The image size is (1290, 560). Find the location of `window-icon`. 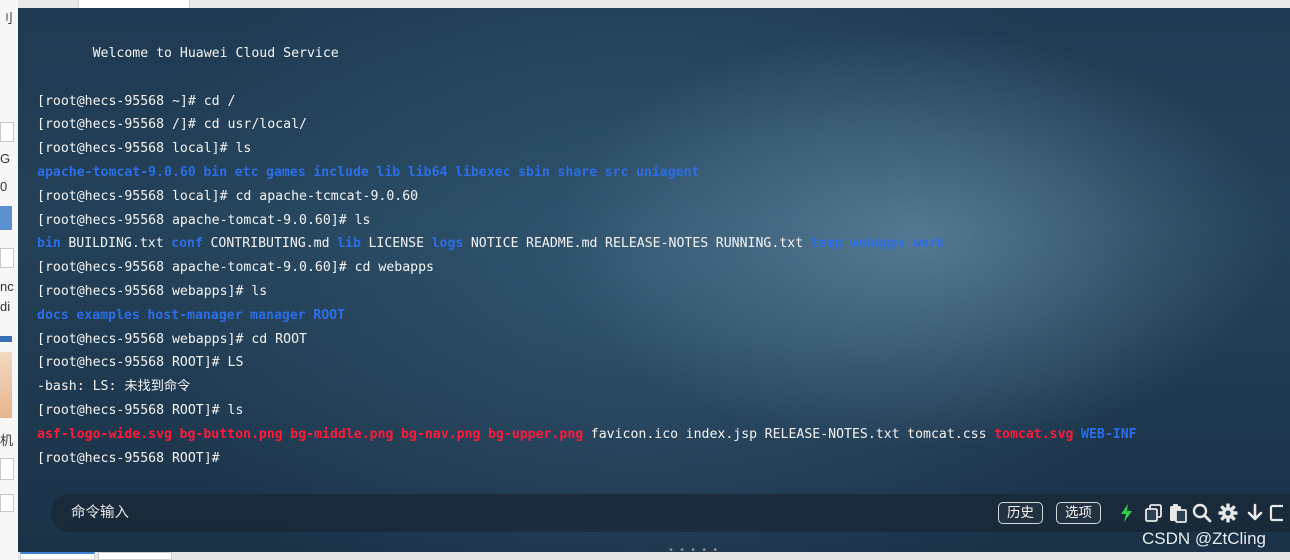

window-icon is located at coordinates (1276, 513).